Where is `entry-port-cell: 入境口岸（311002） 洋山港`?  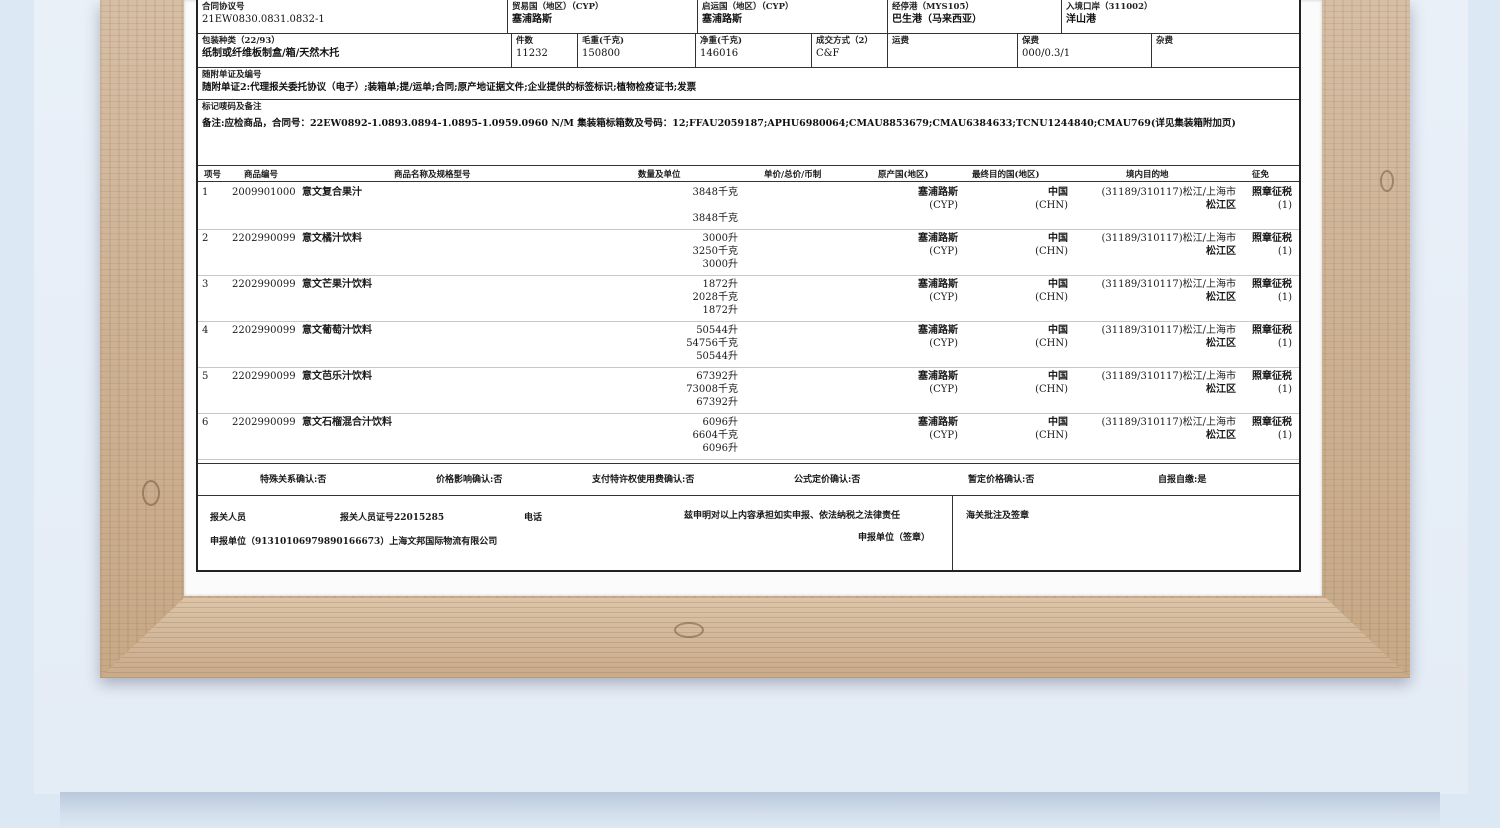 entry-port-cell: 入境口岸（311002） 洋山港 is located at coordinates (1181, 16).